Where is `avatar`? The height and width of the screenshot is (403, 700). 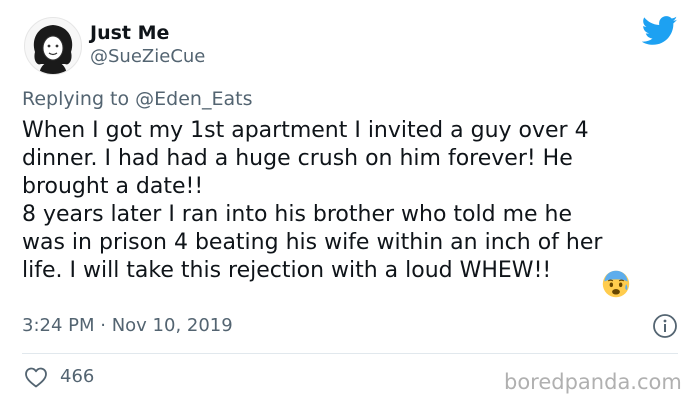 avatar is located at coordinates (53, 46).